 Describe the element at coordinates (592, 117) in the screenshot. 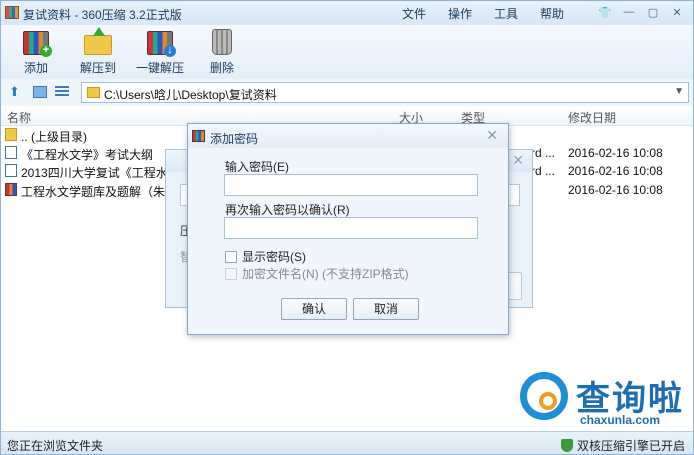

I see `column-date: 修改日期` at that location.